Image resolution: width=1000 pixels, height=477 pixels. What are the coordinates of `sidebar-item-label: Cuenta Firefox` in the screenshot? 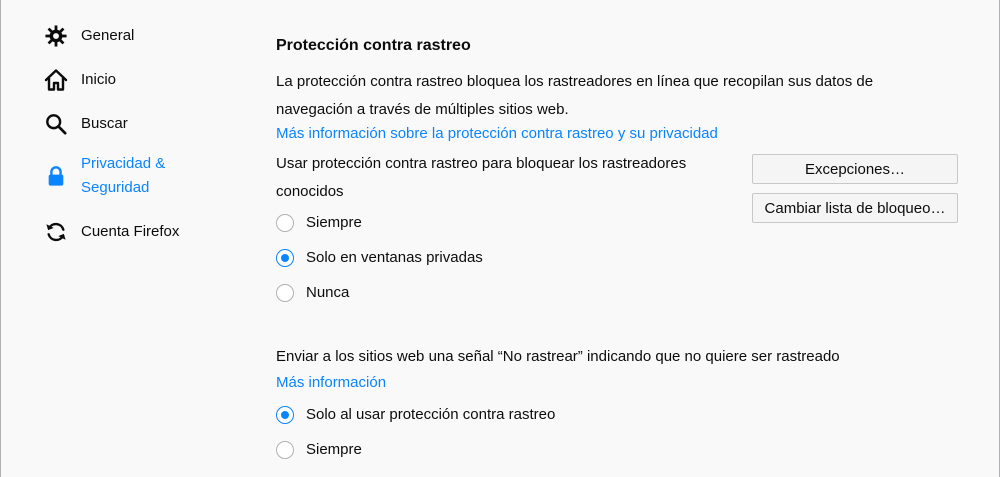 It's located at (130, 231).